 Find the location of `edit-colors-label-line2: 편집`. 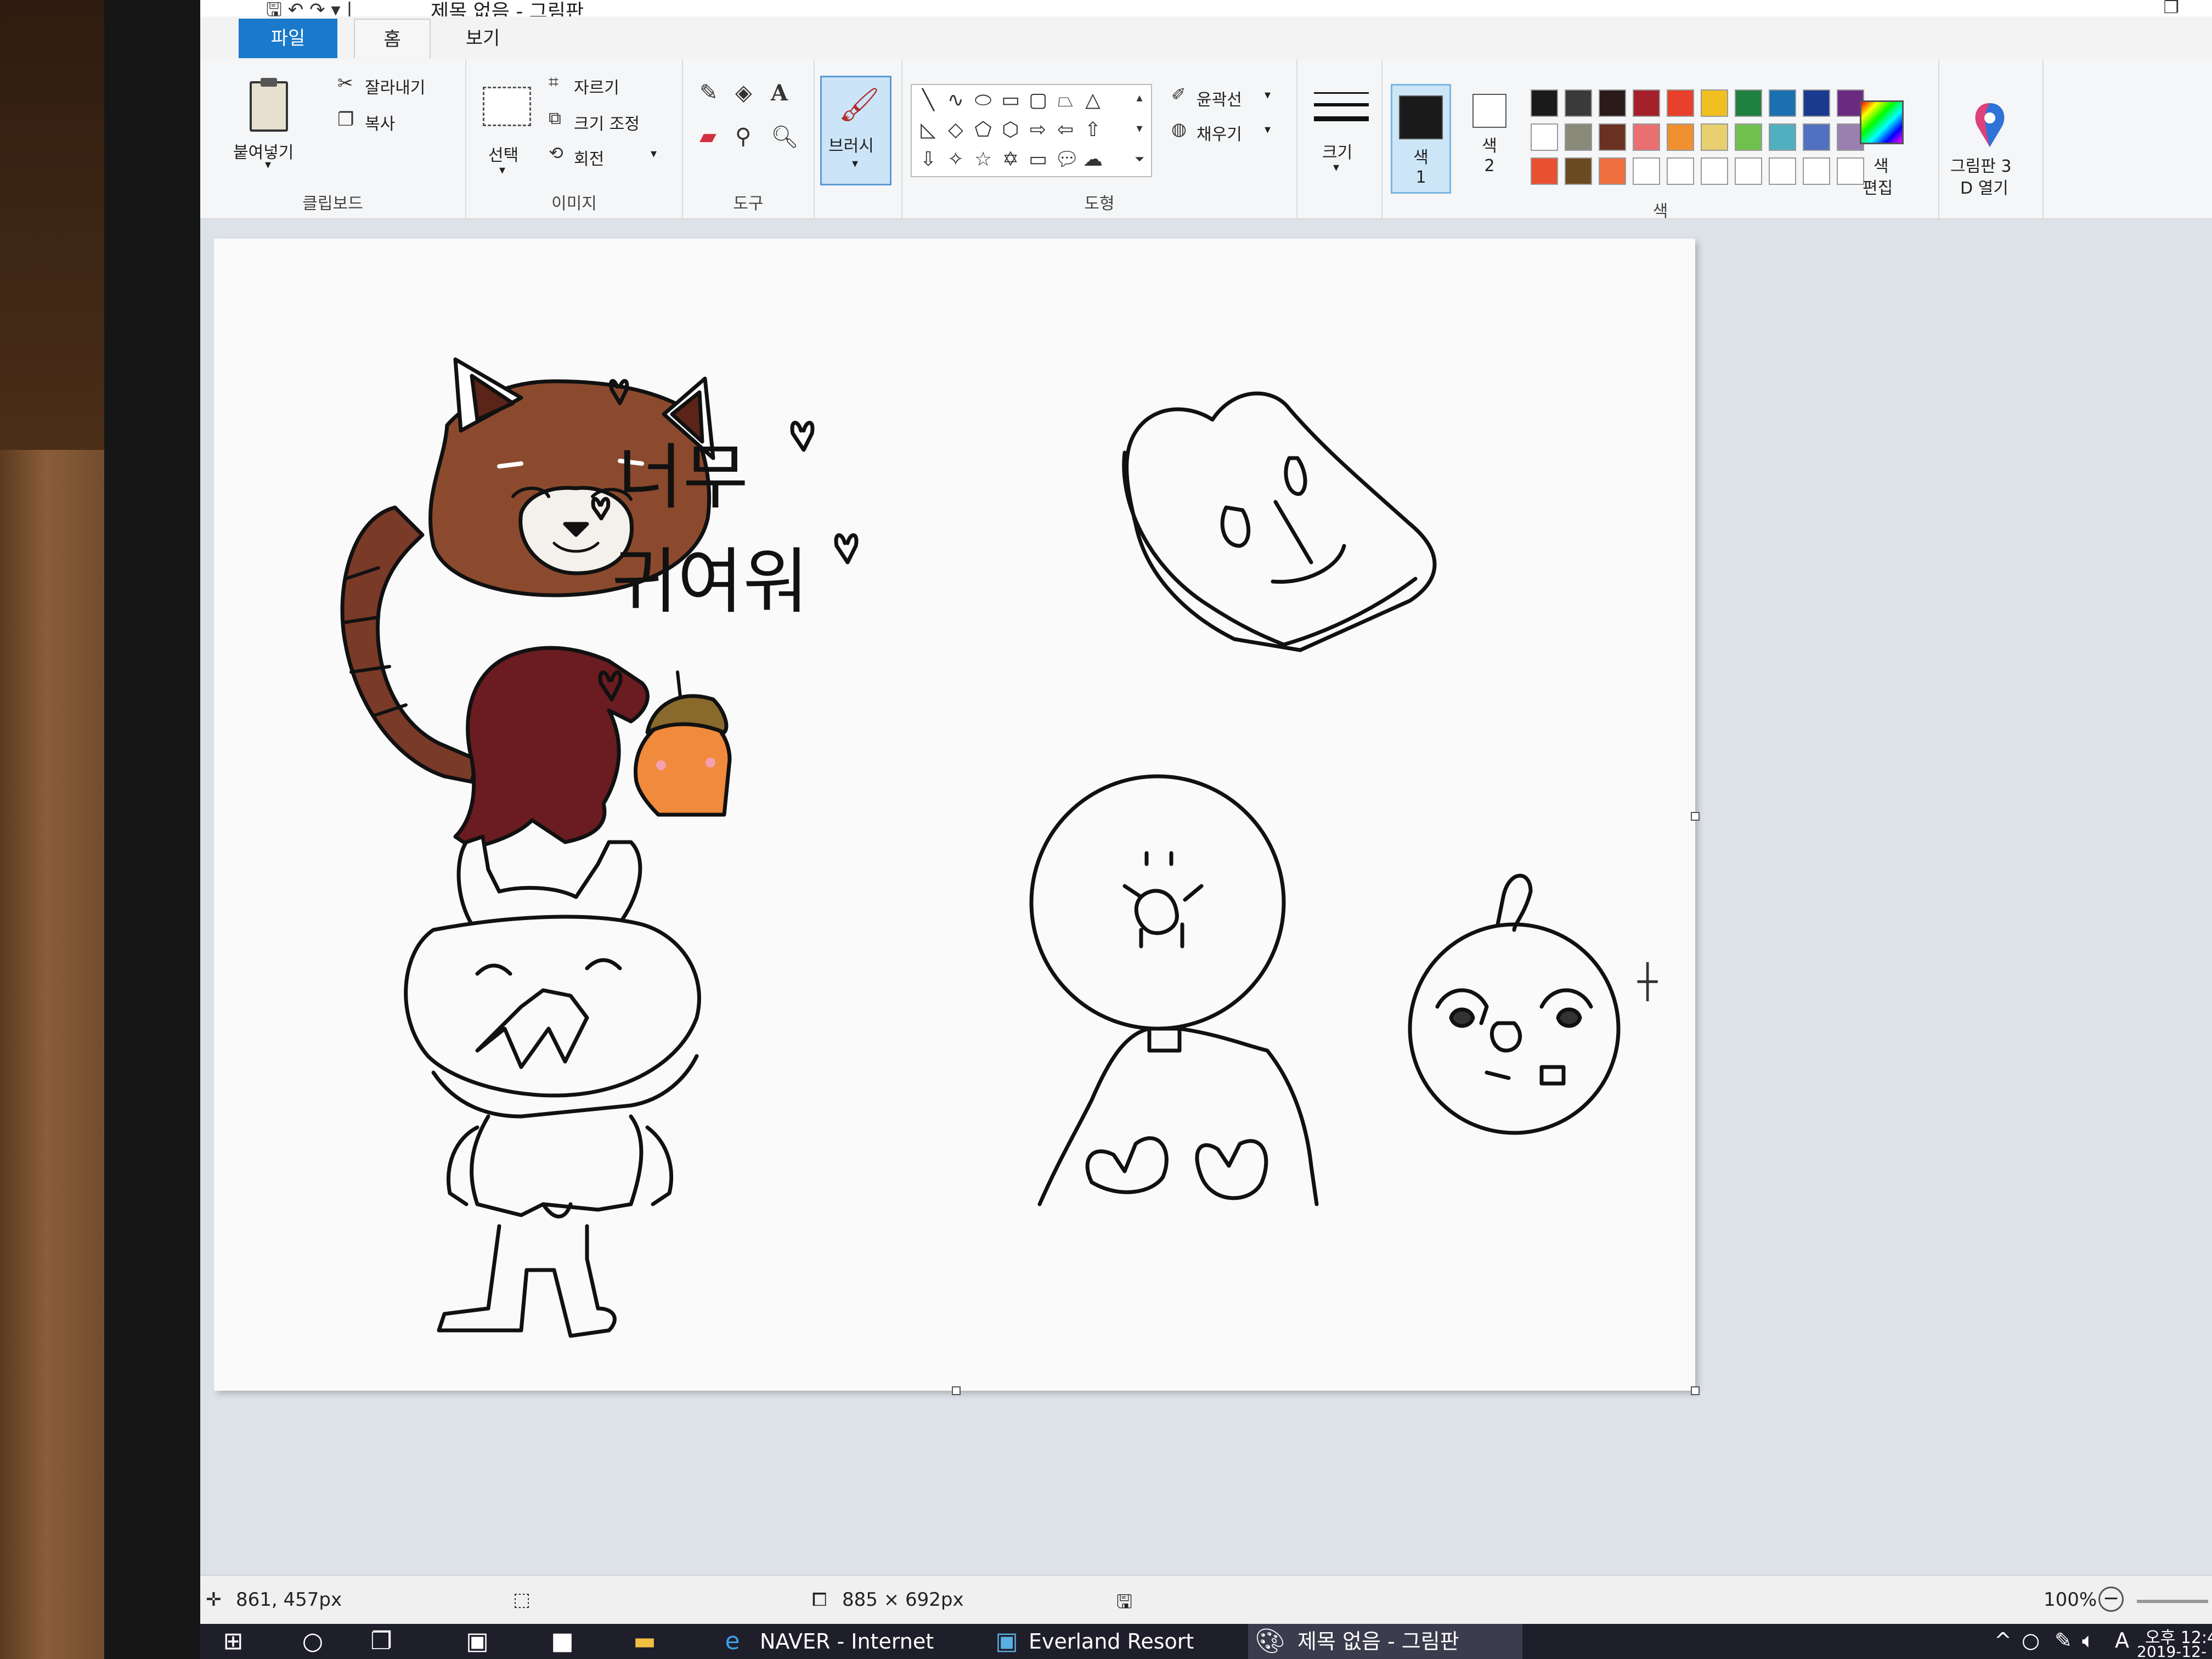

edit-colors-label-line2: 편집 is located at coordinates (1878, 189).